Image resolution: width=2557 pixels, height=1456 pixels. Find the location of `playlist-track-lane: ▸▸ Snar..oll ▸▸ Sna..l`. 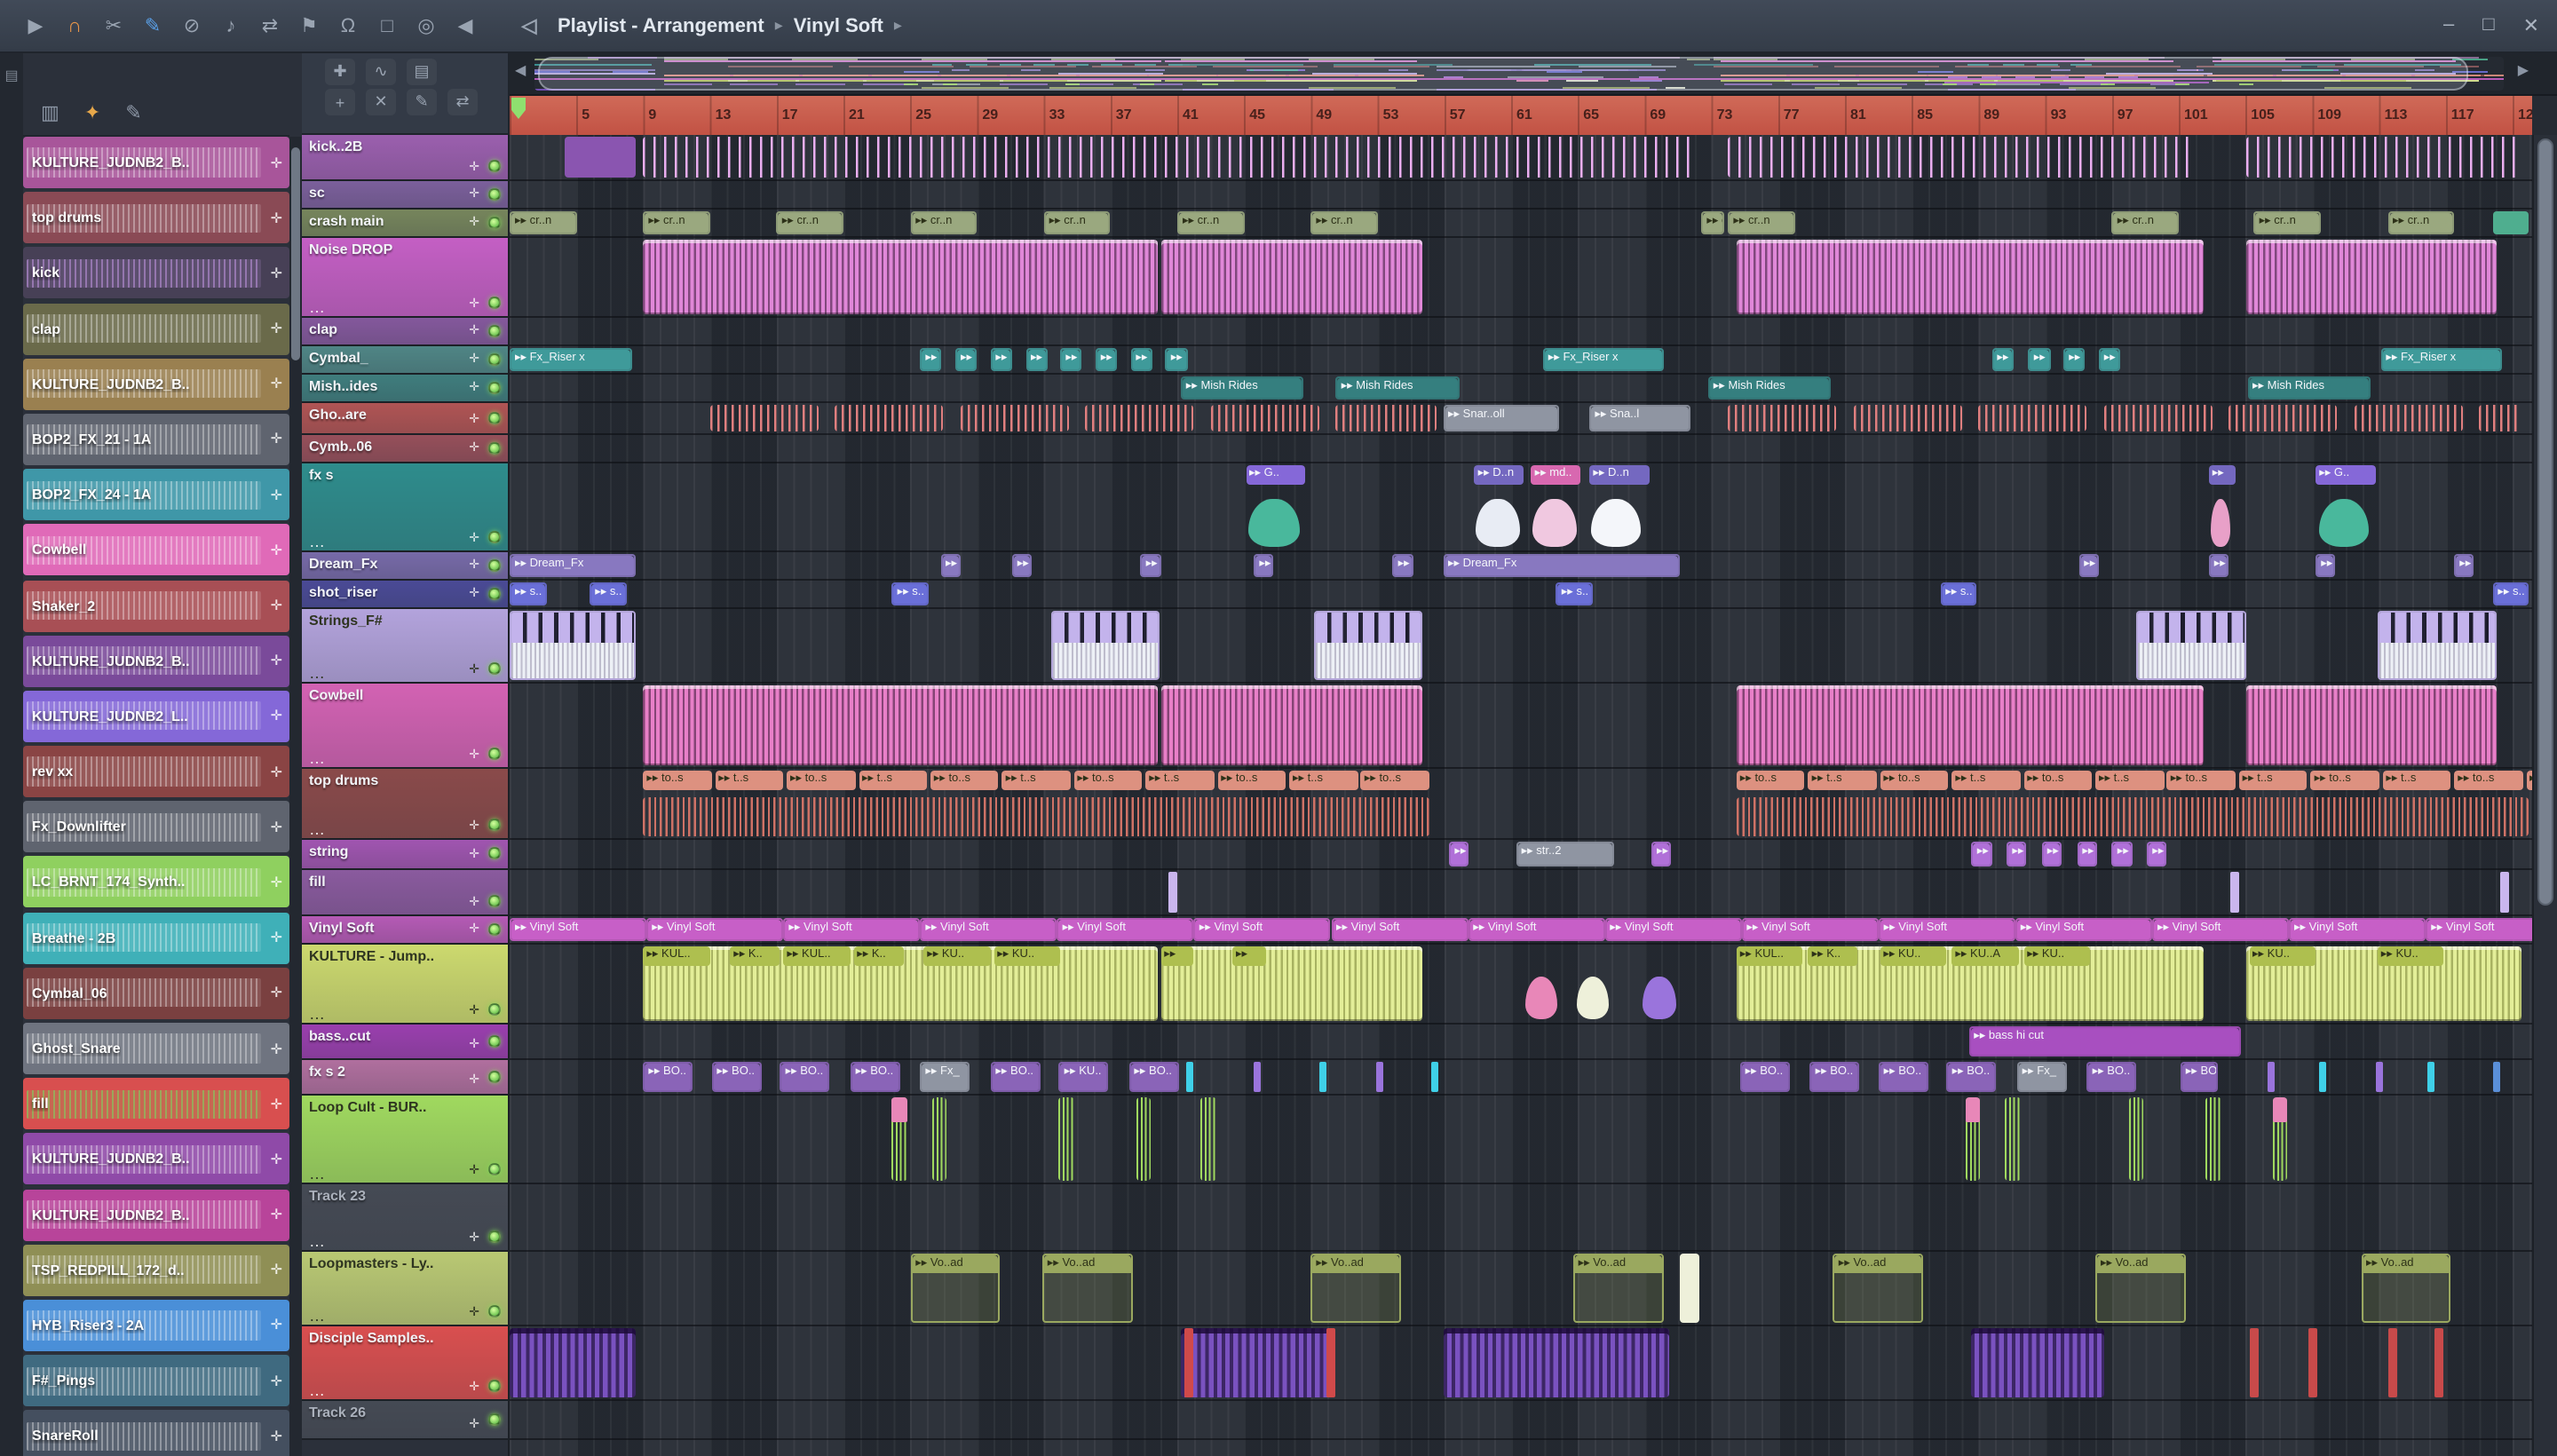

playlist-track-lane: ▸▸ Snar..oll ▸▸ Sna..l is located at coordinates (1521, 419).